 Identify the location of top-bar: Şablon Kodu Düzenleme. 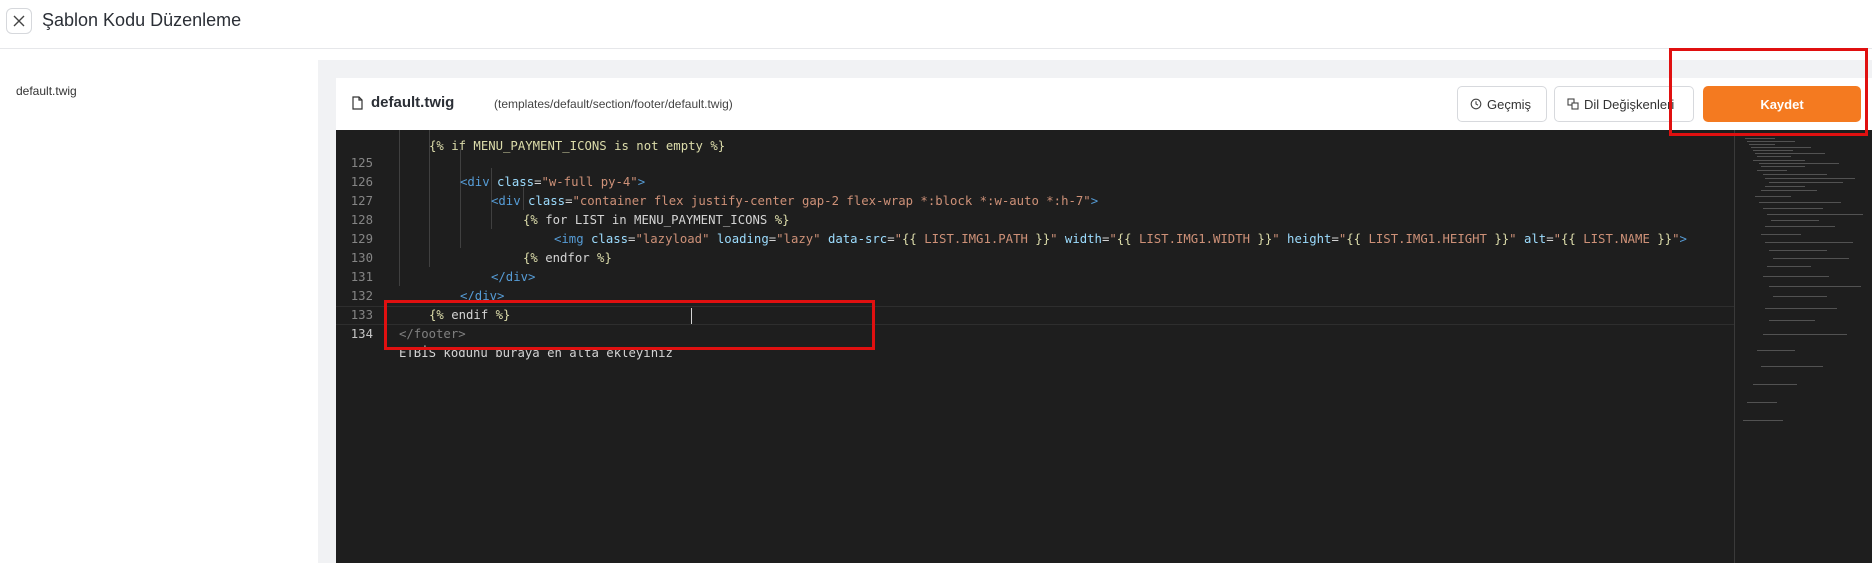
(936, 24).